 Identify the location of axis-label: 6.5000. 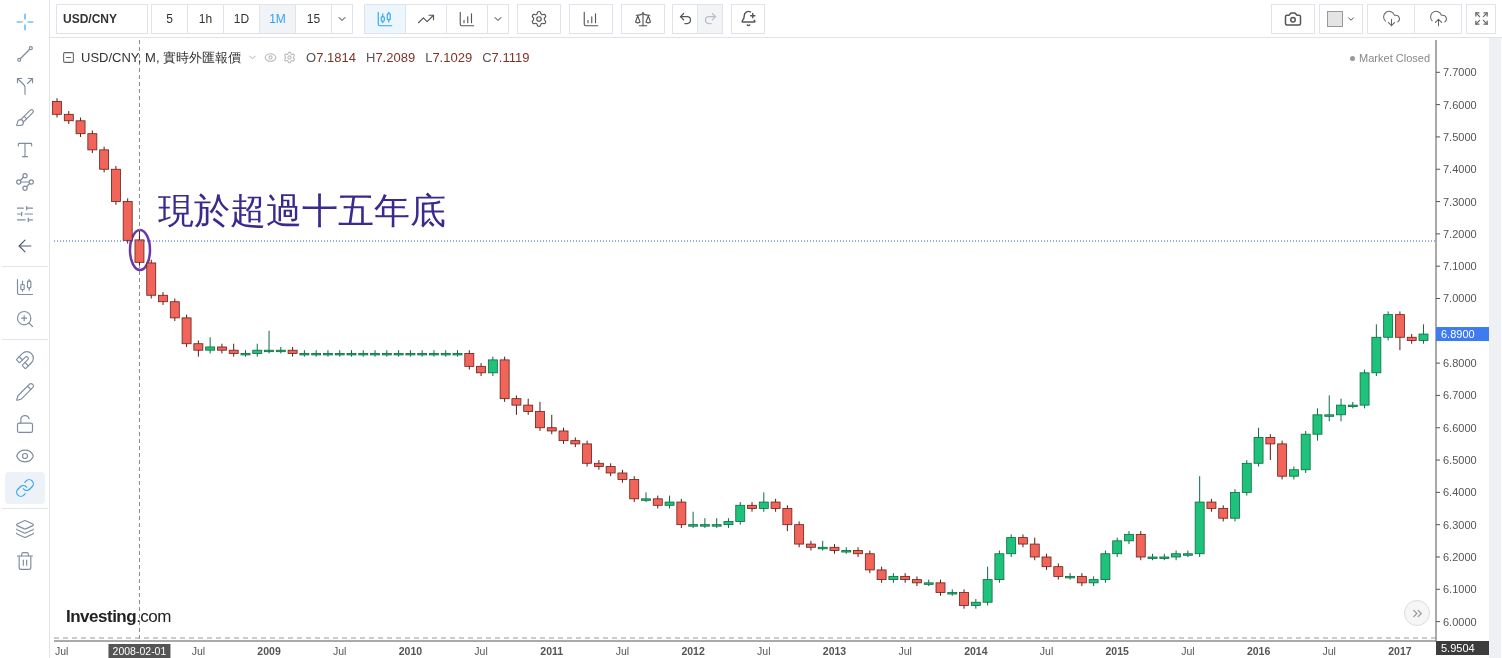
(1460, 460).